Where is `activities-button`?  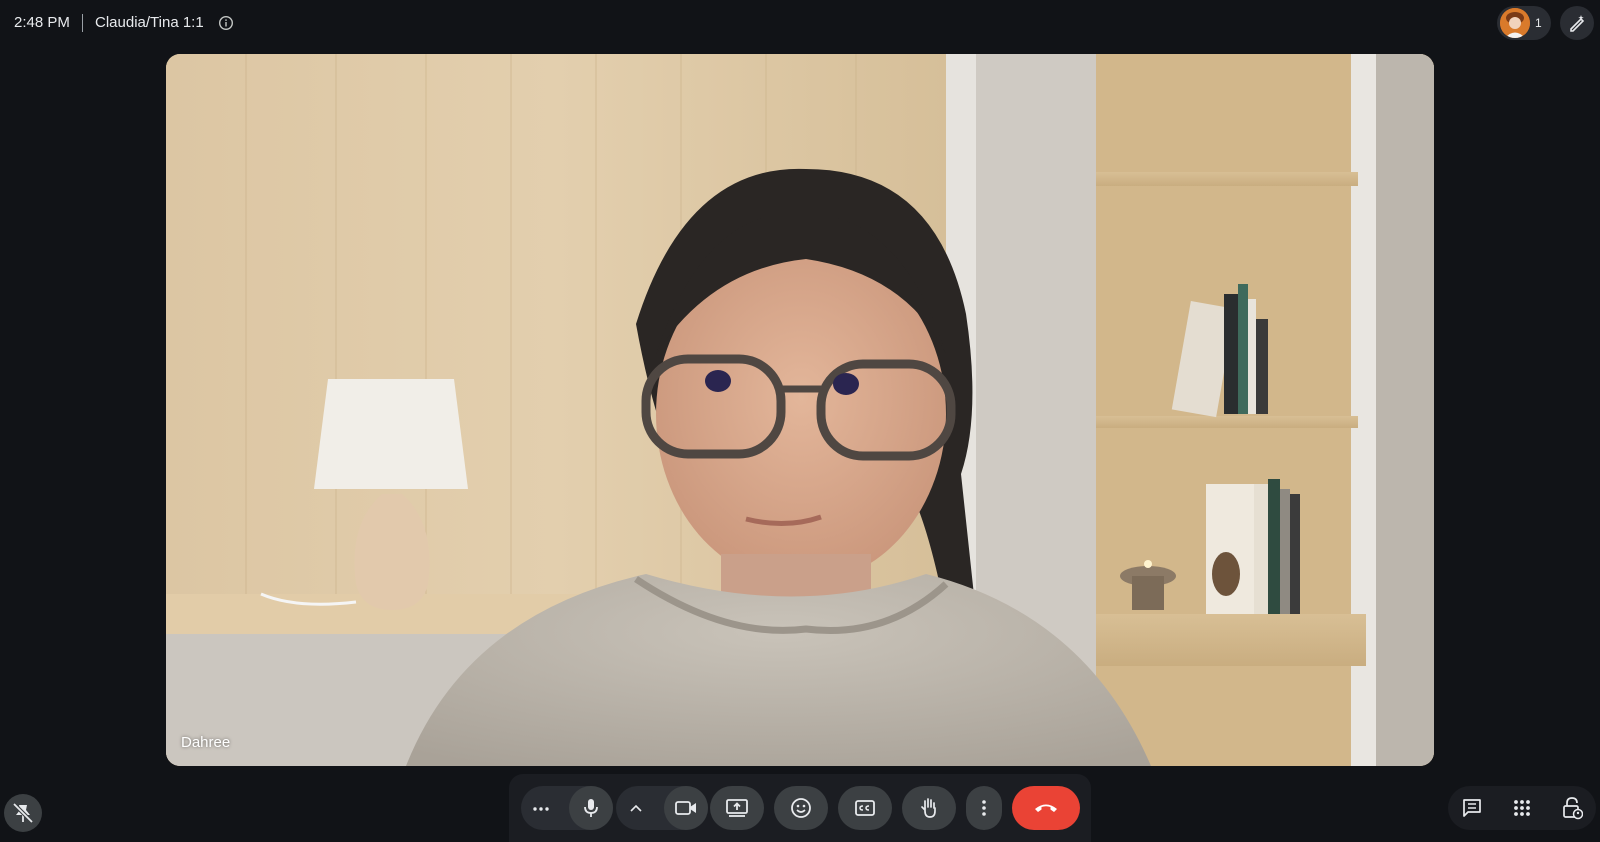 activities-button is located at coordinates (1522, 808).